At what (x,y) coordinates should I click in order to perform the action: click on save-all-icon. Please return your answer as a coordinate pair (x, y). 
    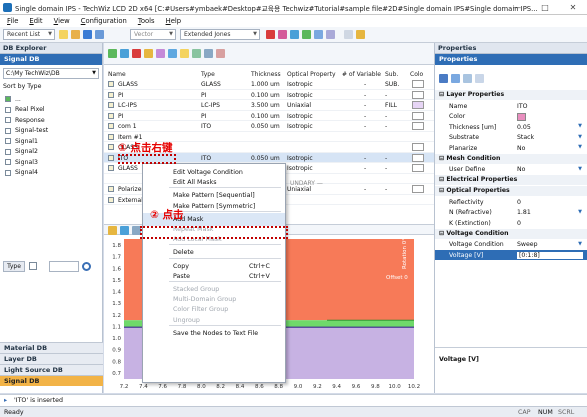
    Looking at the image, I should click on (99, 34).